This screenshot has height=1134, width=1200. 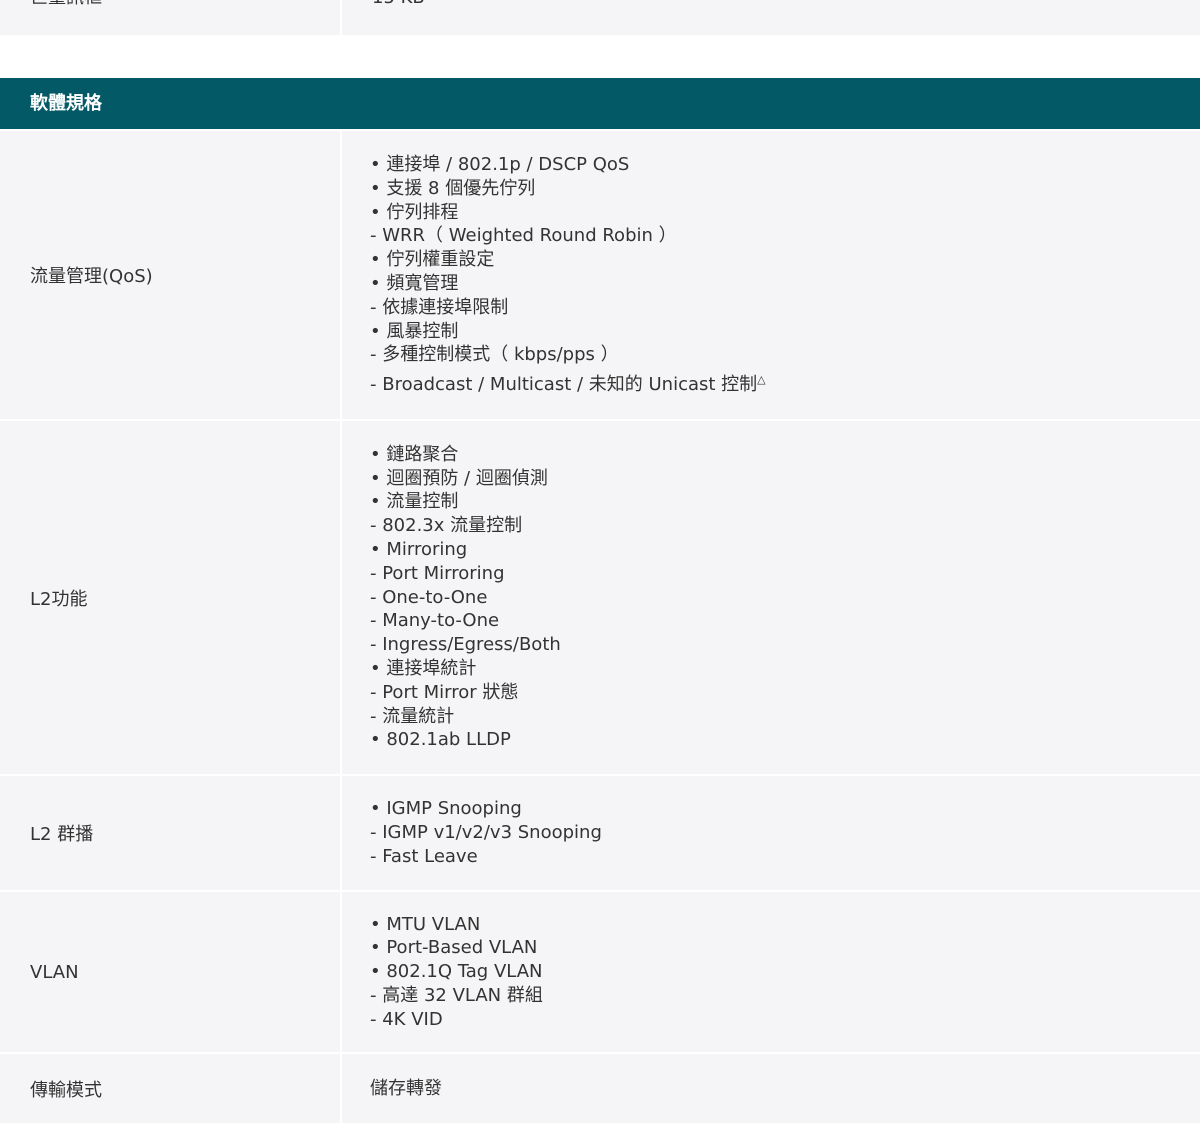 I want to click on spec-label: 傳輸模式, so click(x=170, y=1088).